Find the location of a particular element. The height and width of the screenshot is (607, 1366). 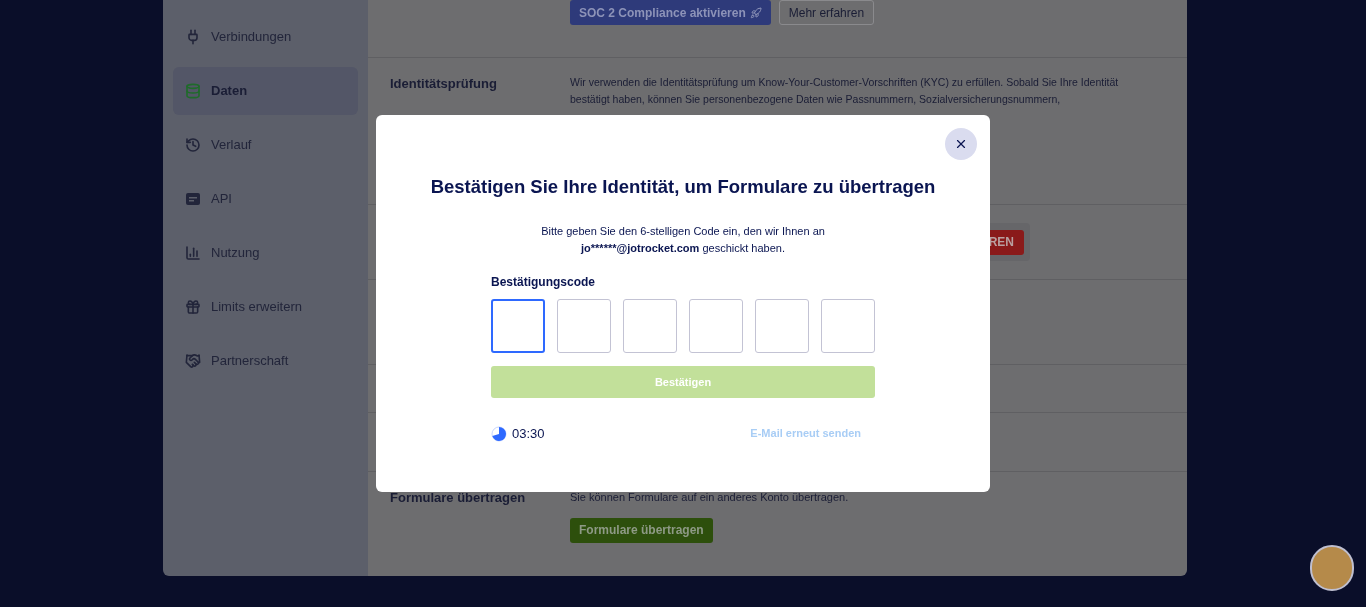

transfer-button: Formulare übertragen is located at coordinates (641, 530).